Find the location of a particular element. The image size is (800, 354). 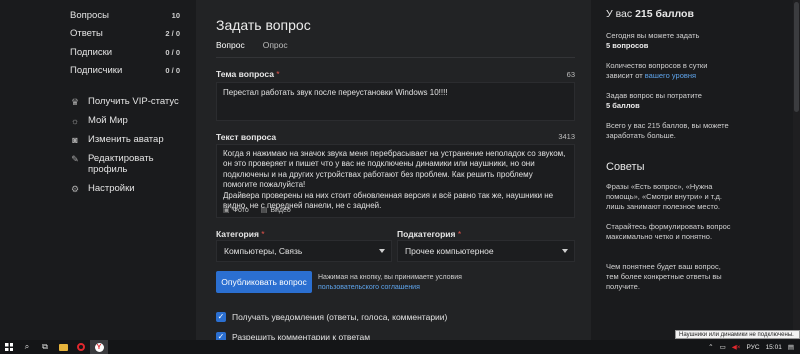

questions-left-info: Сегодня вы можете задать 5 вопросов is located at coordinates (668, 41).